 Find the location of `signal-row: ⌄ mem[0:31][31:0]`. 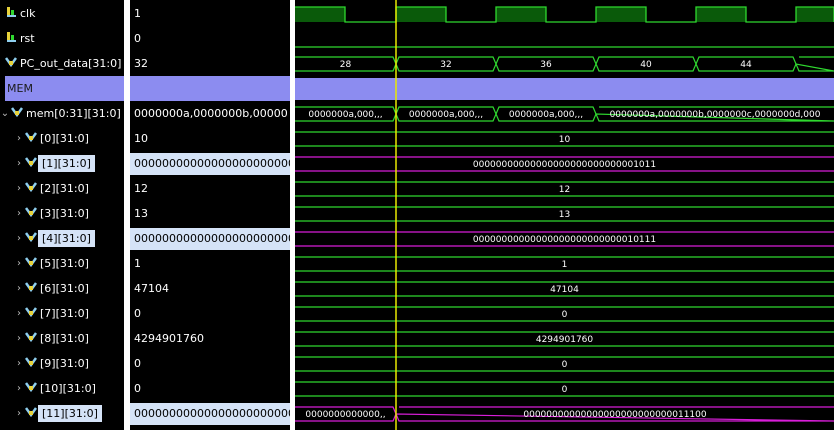

signal-row: ⌄ mem[0:31][31:0] is located at coordinates (62, 113).